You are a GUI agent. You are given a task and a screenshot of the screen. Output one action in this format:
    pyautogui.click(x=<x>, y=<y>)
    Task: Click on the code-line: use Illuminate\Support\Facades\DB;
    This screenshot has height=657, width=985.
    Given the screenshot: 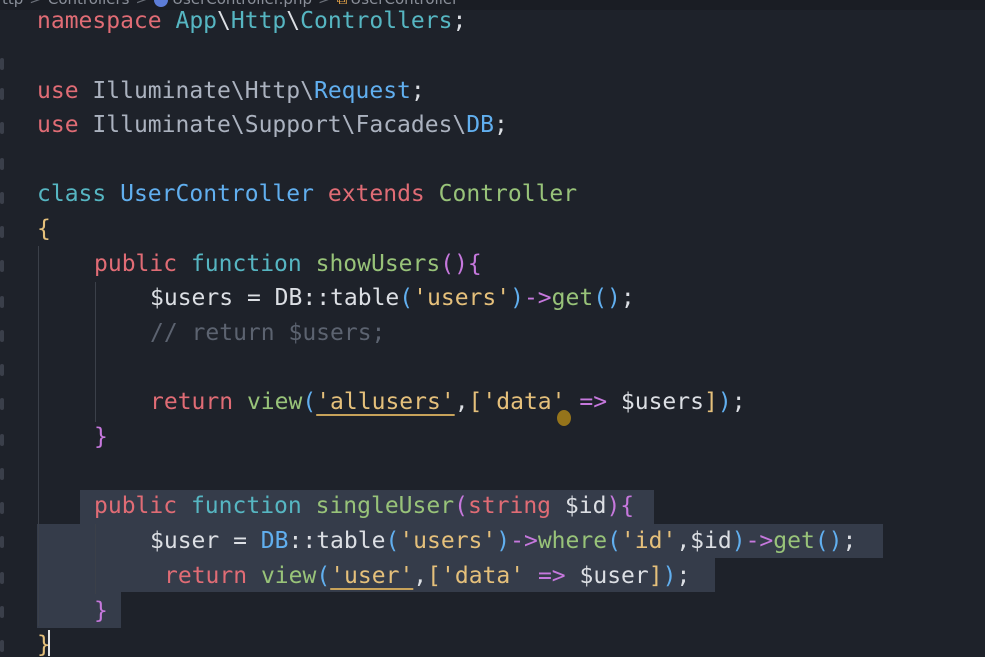 What is the action you would take?
    pyautogui.click(x=272, y=125)
    